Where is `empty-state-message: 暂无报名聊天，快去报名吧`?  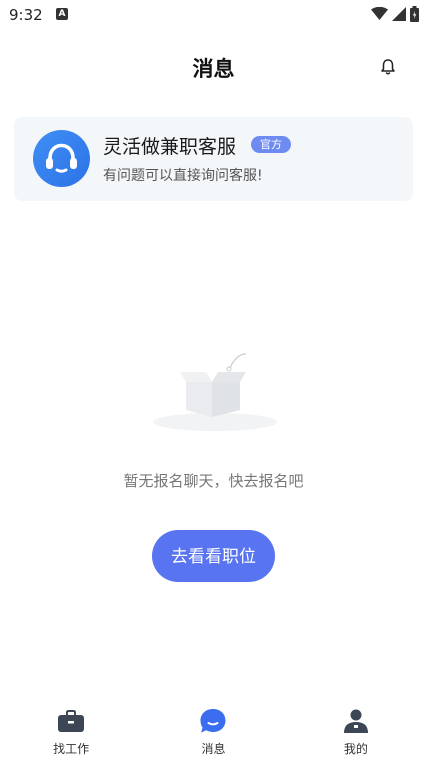 empty-state-message: 暂无报名聊天，快去报名吧 is located at coordinates (213, 481).